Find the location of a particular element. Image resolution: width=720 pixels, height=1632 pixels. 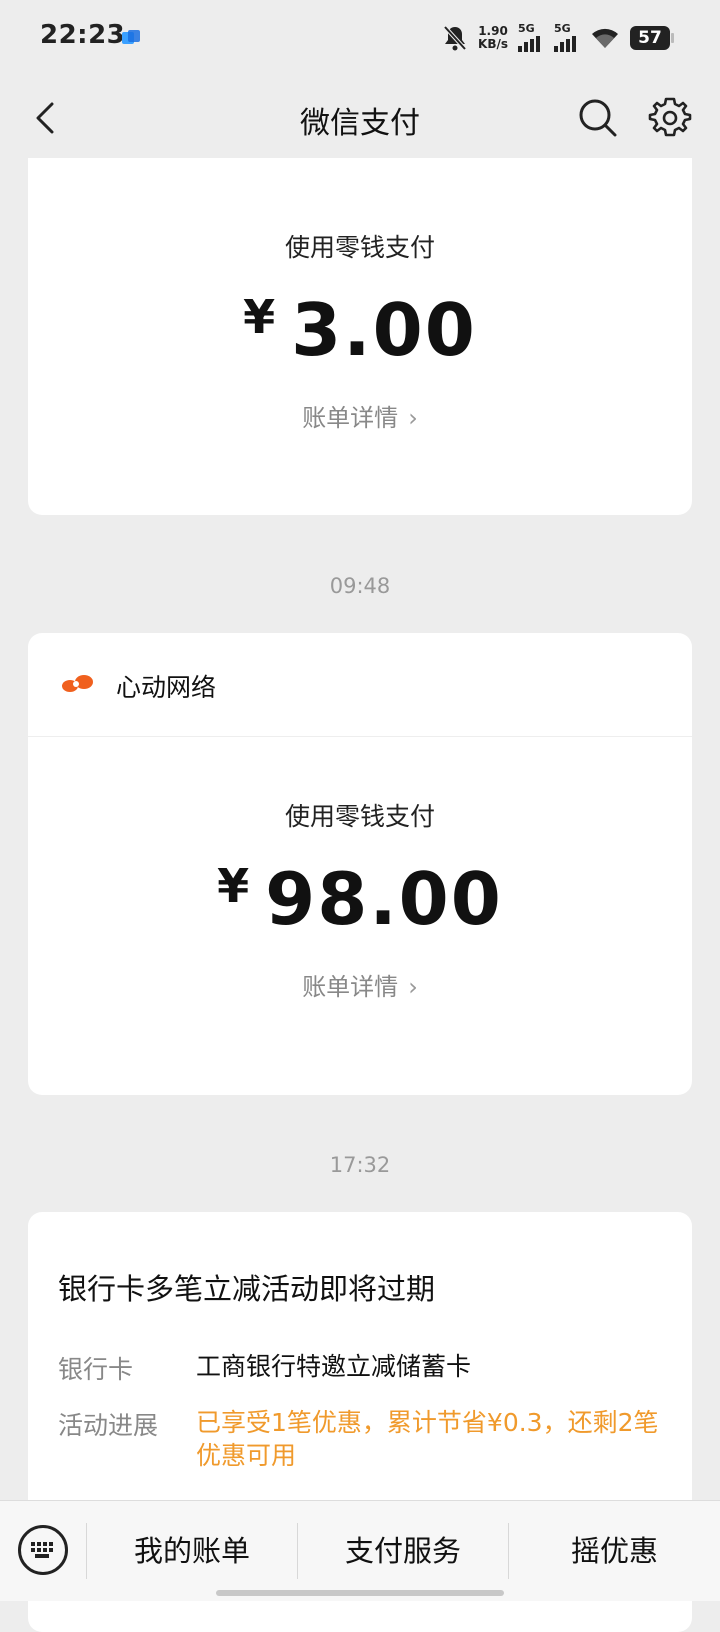

merchant-name: 心动网络 is located at coordinates (166, 687).